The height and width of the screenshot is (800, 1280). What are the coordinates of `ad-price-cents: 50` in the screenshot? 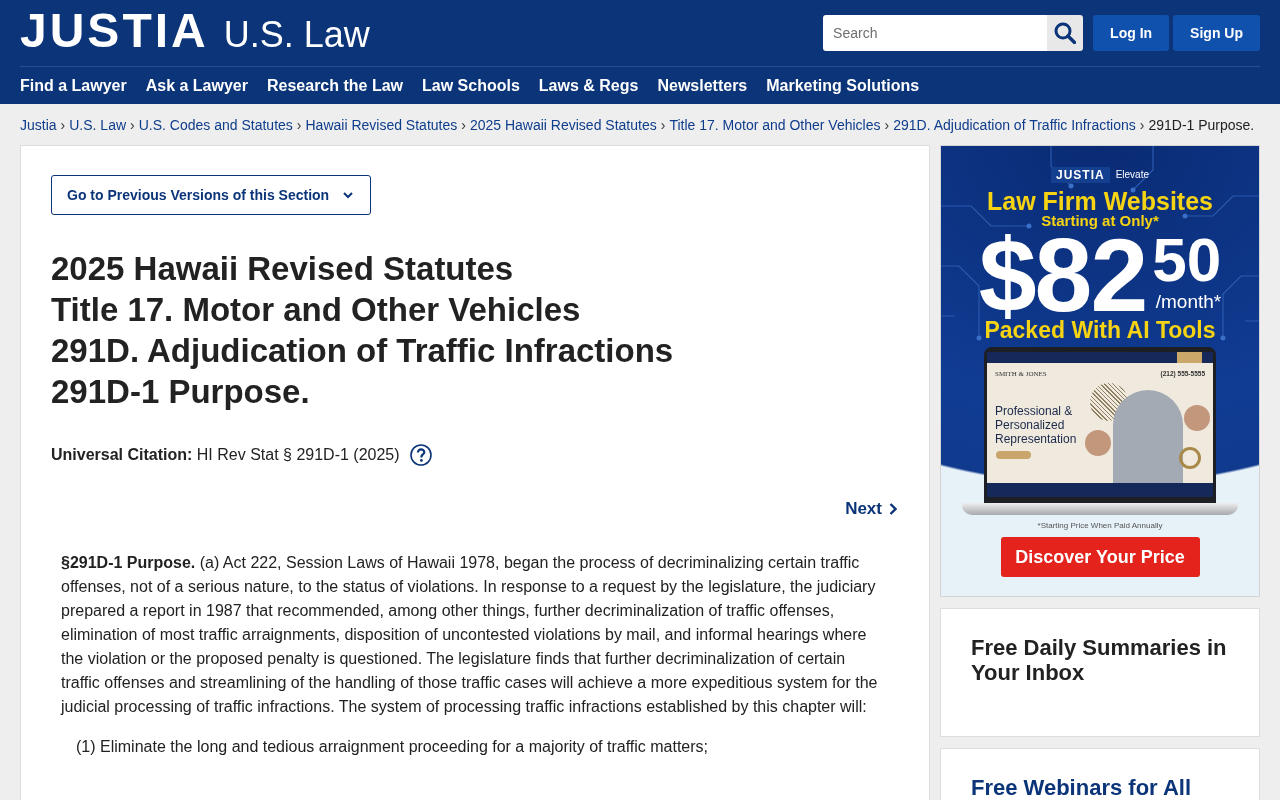 It's located at (1187, 260).